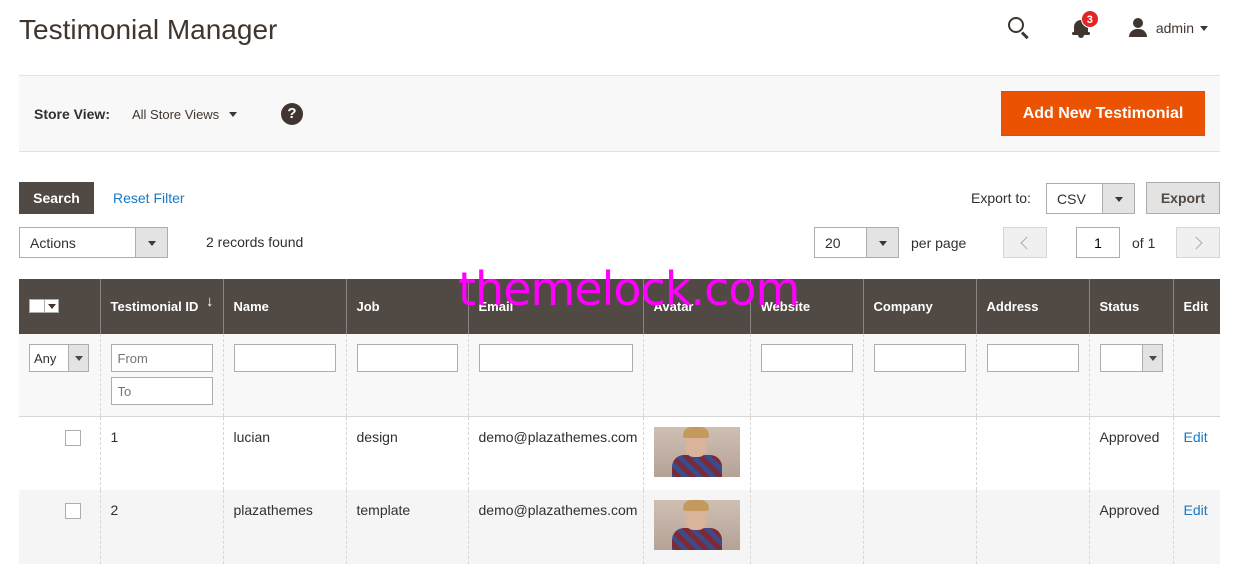  Describe the element at coordinates (939, 243) in the screenshot. I see `per-page-label: per page` at that location.